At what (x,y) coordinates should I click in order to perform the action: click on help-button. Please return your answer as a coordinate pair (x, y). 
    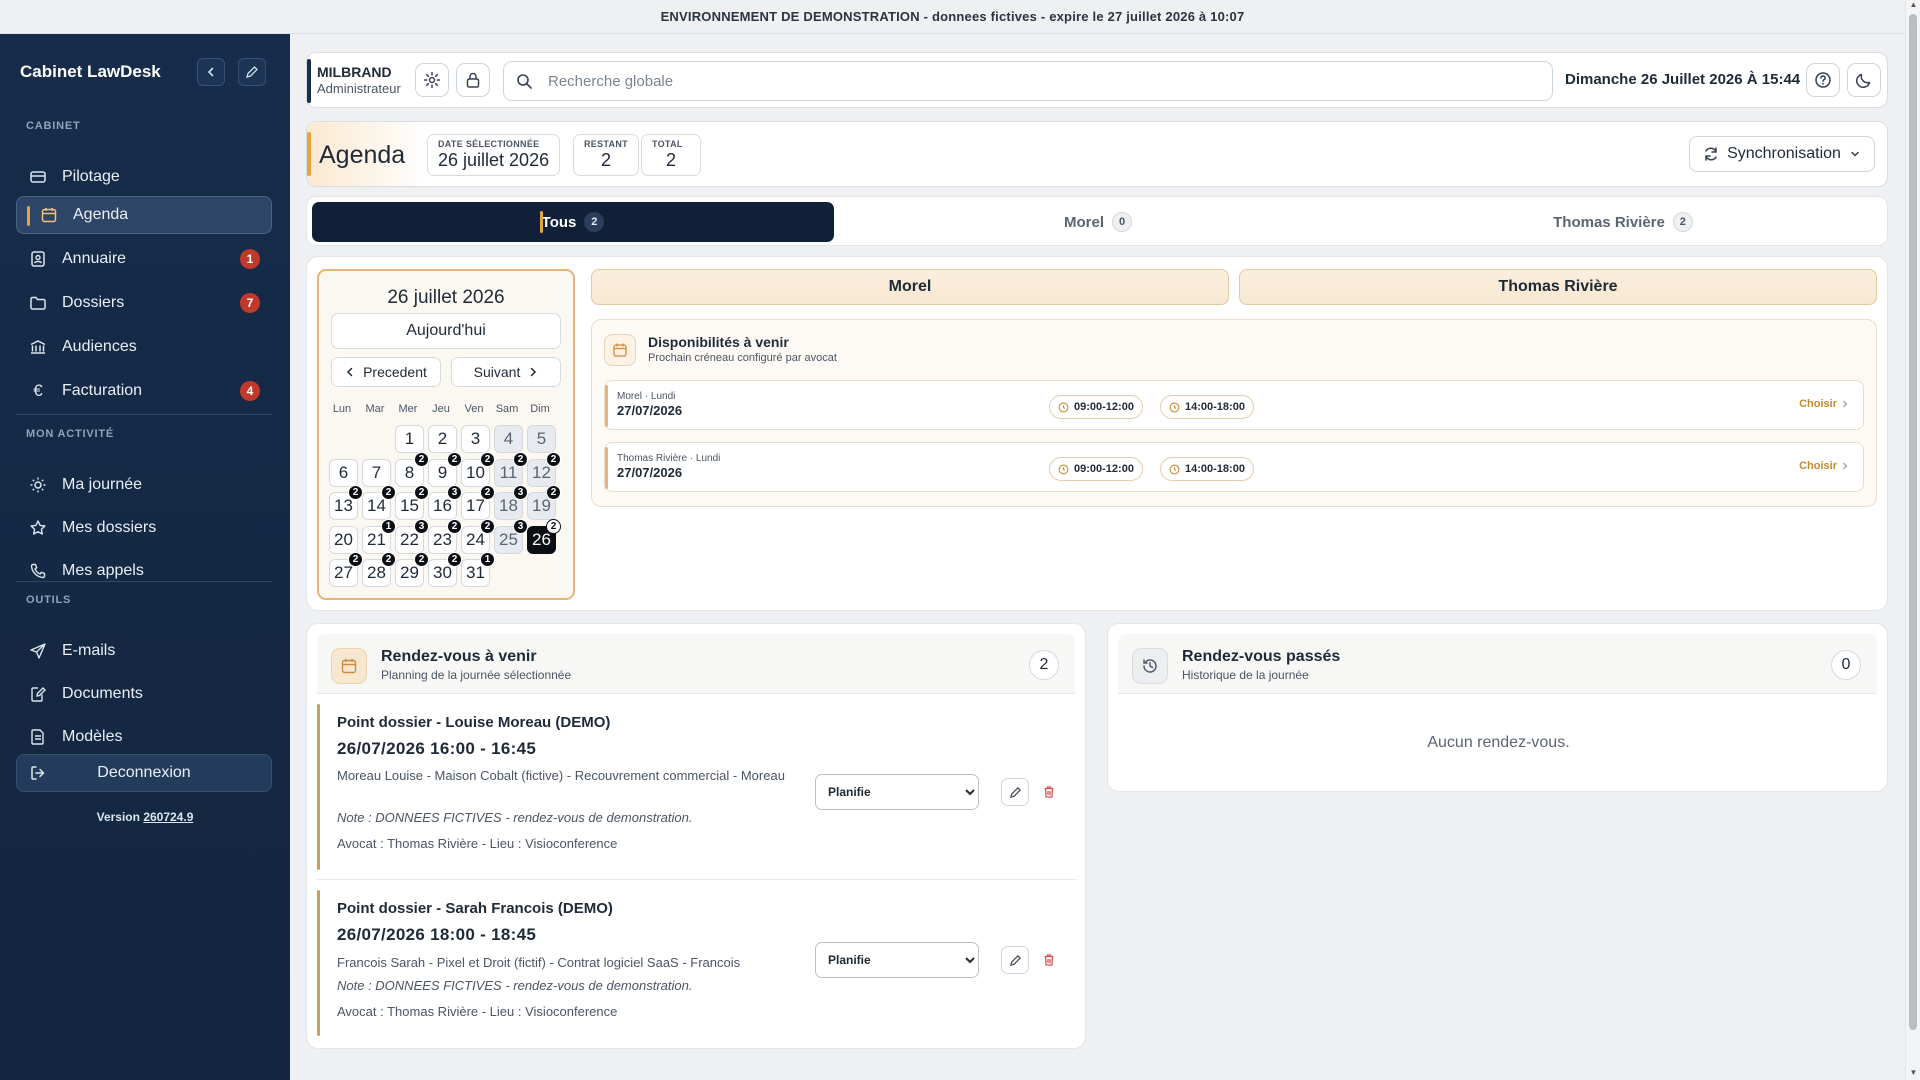
    Looking at the image, I should click on (1823, 80).